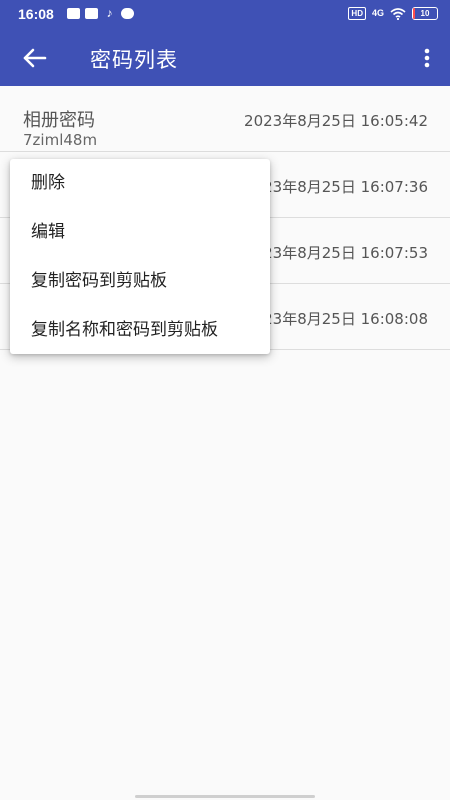 This screenshot has width=450, height=800. Describe the element at coordinates (225, 15) in the screenshot. I see `status-bar: 16:08 ♪ HD 4G 10` at that location.